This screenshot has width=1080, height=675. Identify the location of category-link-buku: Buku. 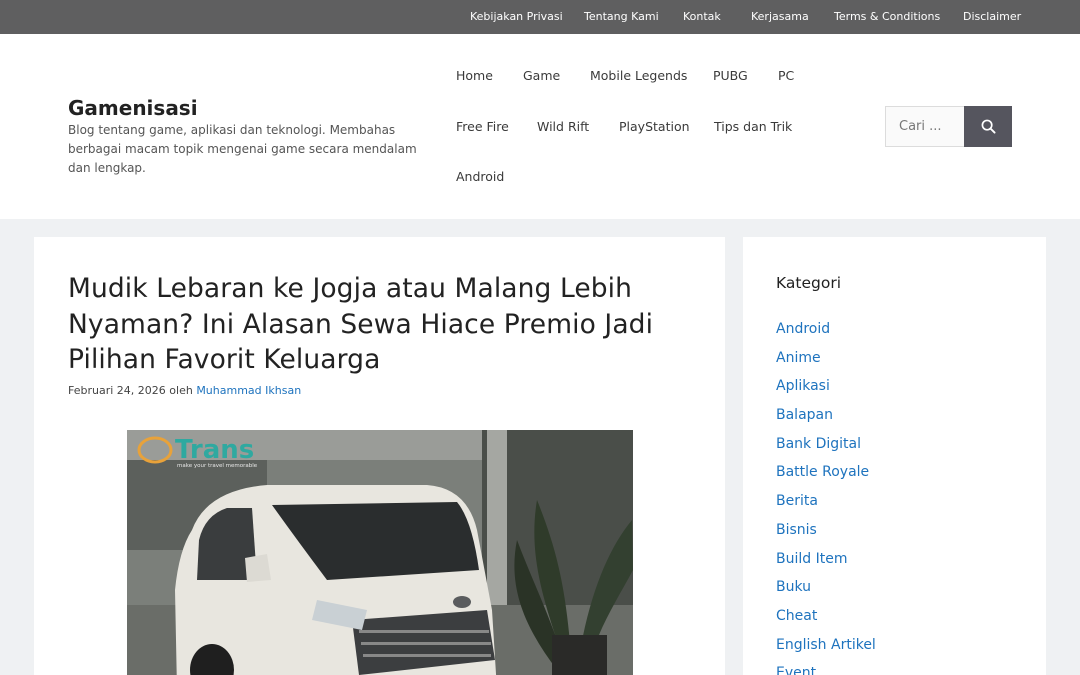
(826, 593).